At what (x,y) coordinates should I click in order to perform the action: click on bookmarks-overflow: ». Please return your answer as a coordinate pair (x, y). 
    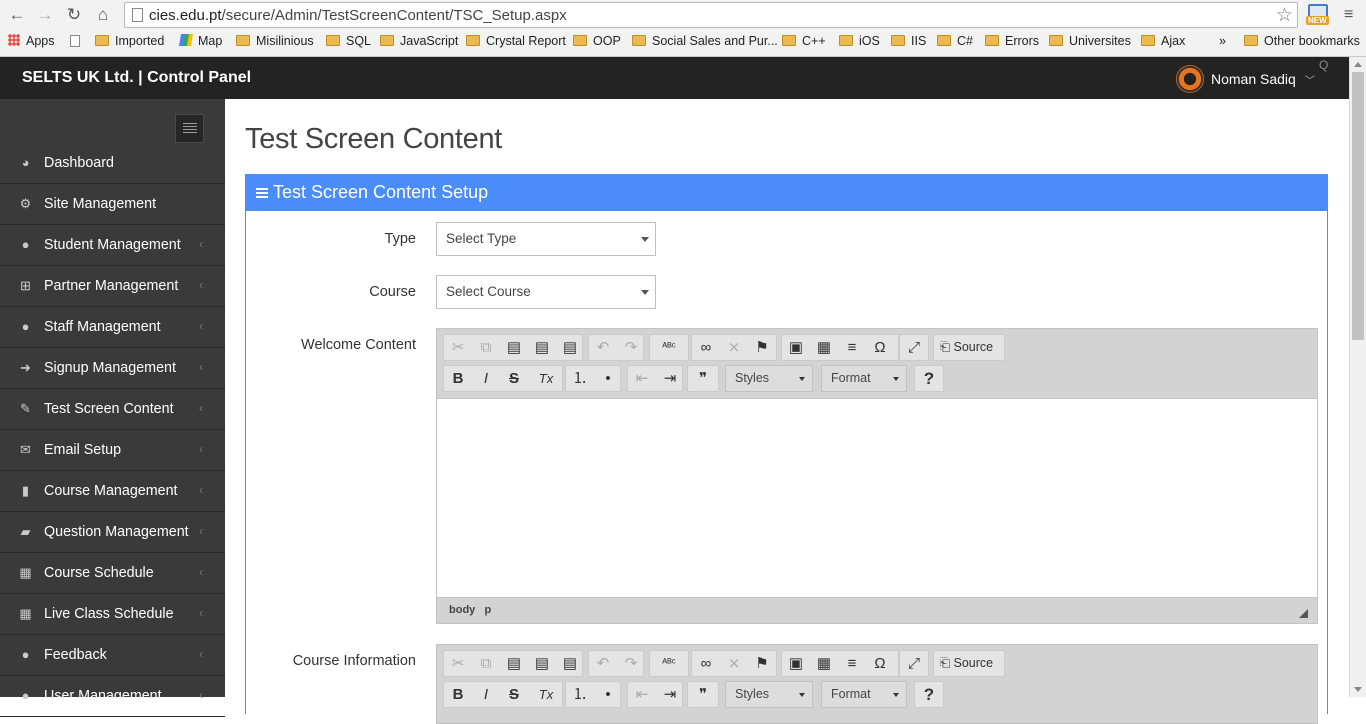
    Looking at the image, I should click on (1222, 41).